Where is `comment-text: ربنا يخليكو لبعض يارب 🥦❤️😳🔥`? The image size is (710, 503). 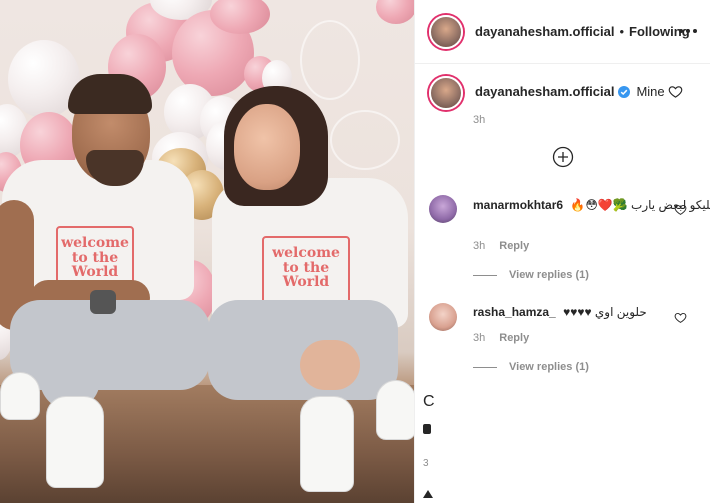 comment-text: ربنا يخليكو لبعض يارب 🥦❤️😳🔥 is located at coordinates (640, 205).